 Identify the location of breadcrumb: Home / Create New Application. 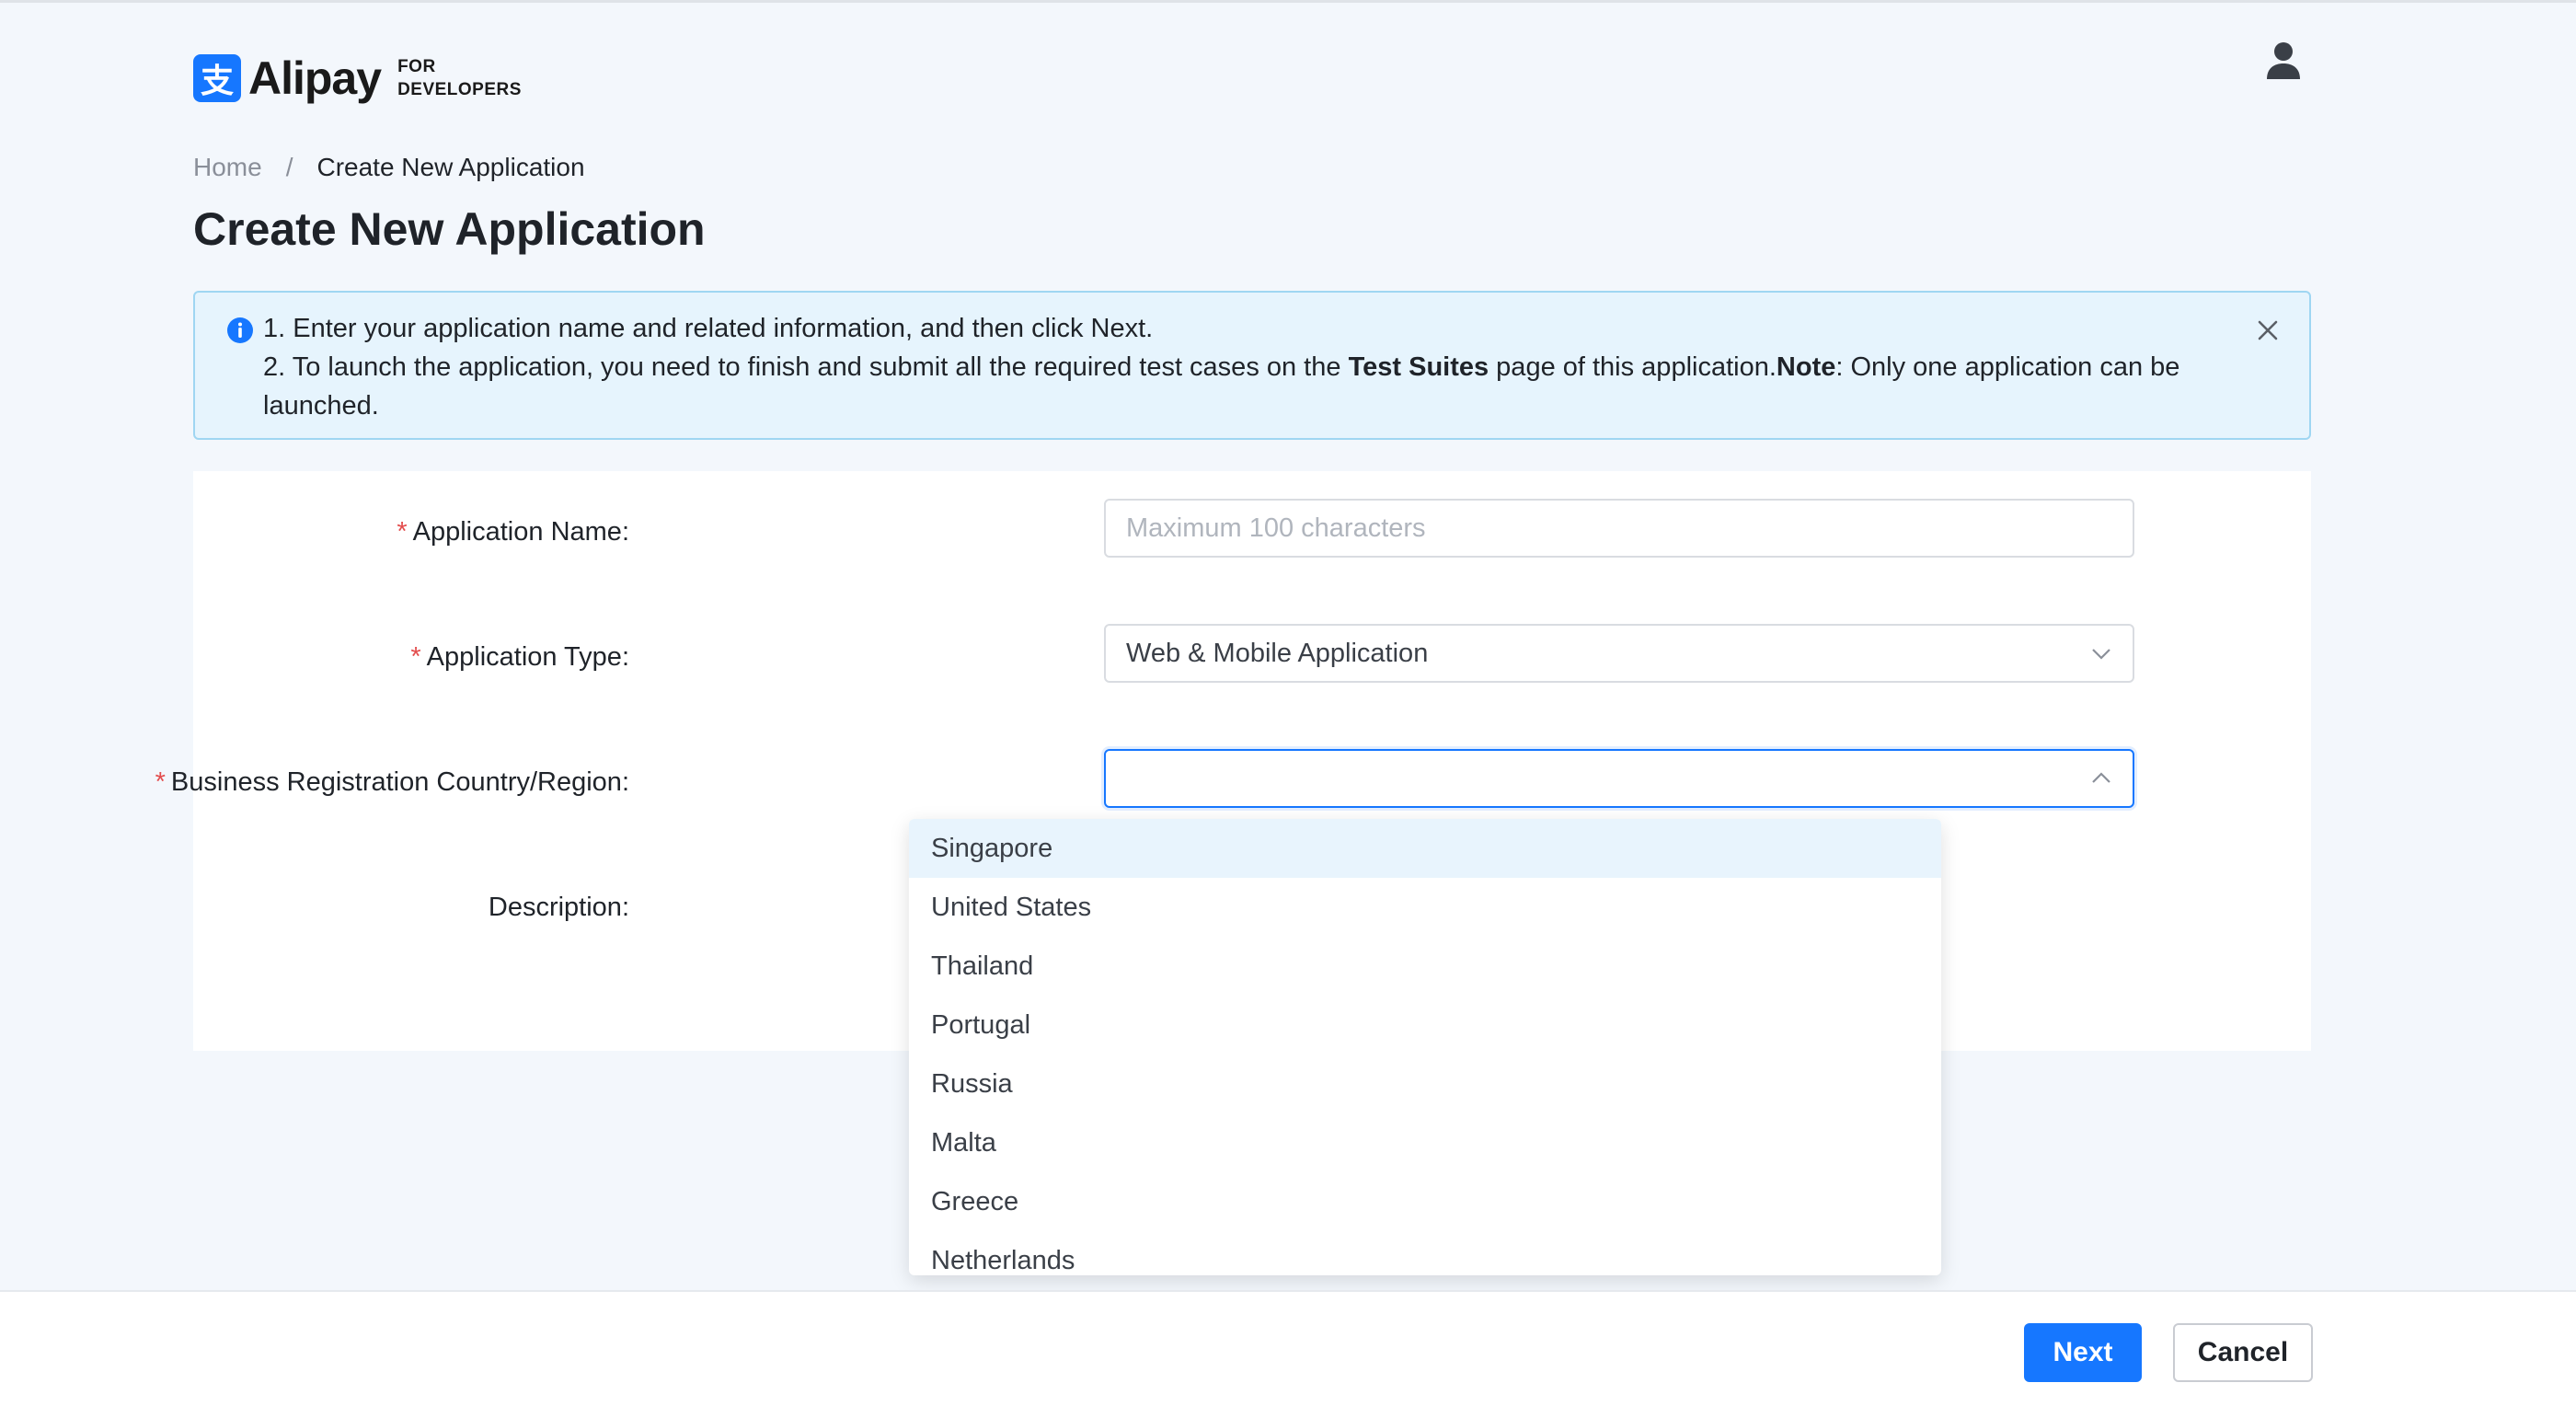
(389, 168).